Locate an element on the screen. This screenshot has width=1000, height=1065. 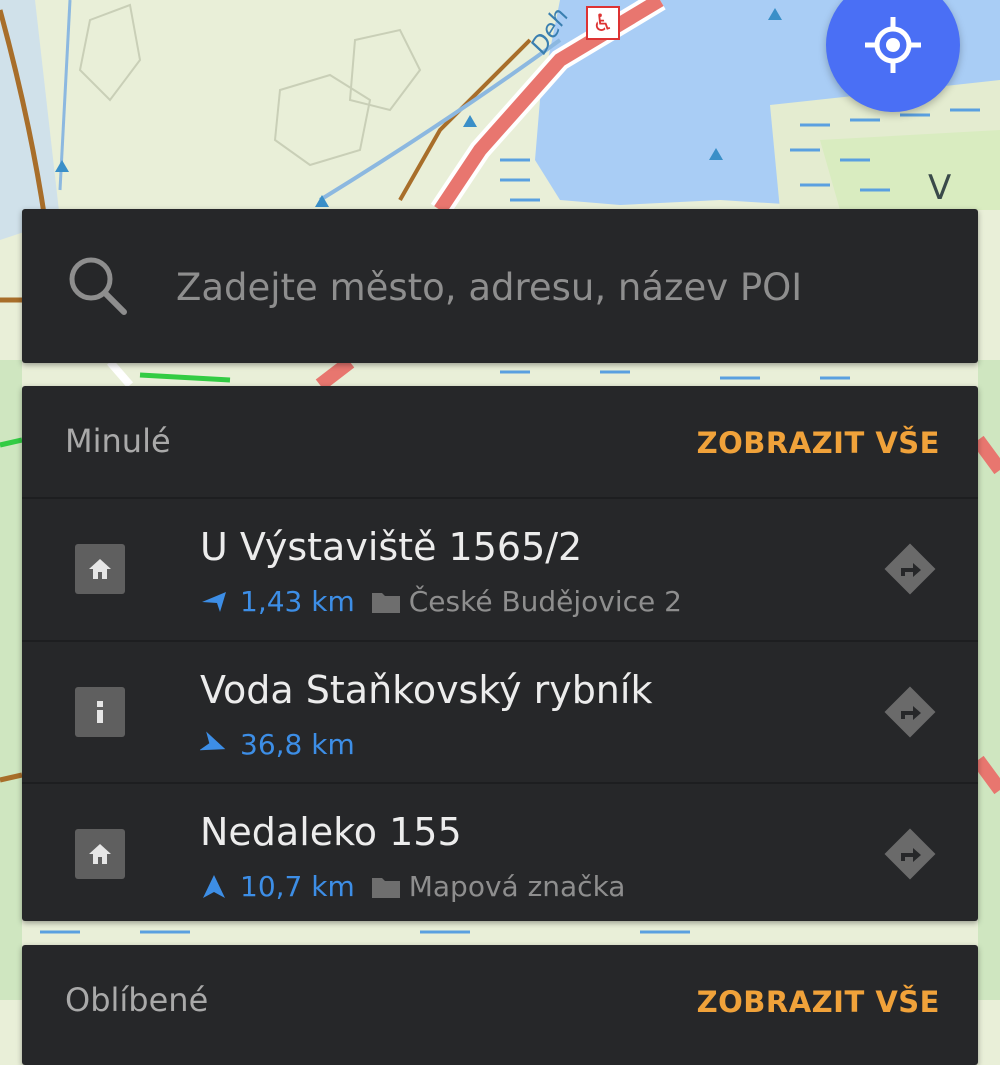
distance-label: 10,7 km is located at coordinates (297, 886).